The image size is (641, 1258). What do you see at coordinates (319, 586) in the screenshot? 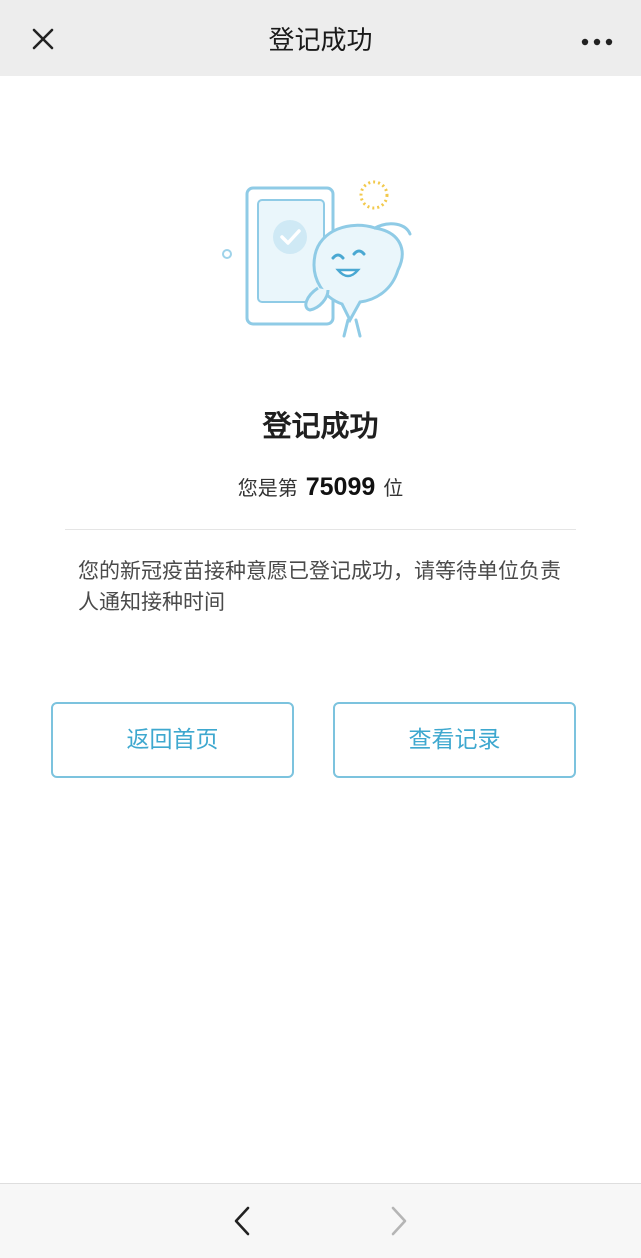
I see `success-message: 您的新冠疫苗接种意愿已登记成功，请等待单位负责人通知接种时间` at bounding box center [319, 586].